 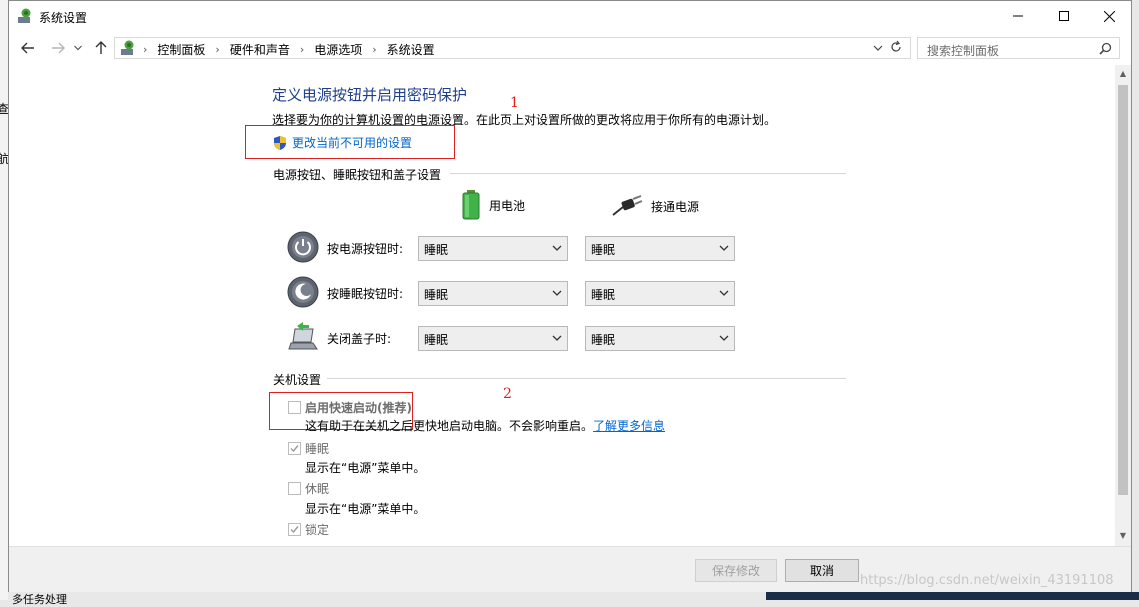 What do you see at coordinates (357, 175) in the screenshot?
I see `power-section-title: 电源按钮、睡眠按钮和盖子设置` at bounding box center [357, 175].